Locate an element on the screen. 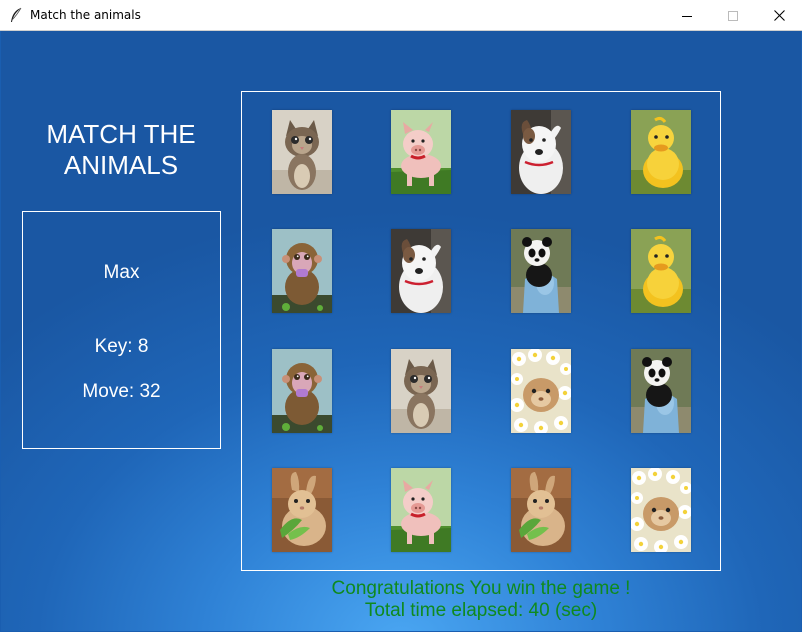 Image resolution: width=802 pixels, height=632 pixels. game-title-line1: MATCH THE is located at coordinates (121, 134).